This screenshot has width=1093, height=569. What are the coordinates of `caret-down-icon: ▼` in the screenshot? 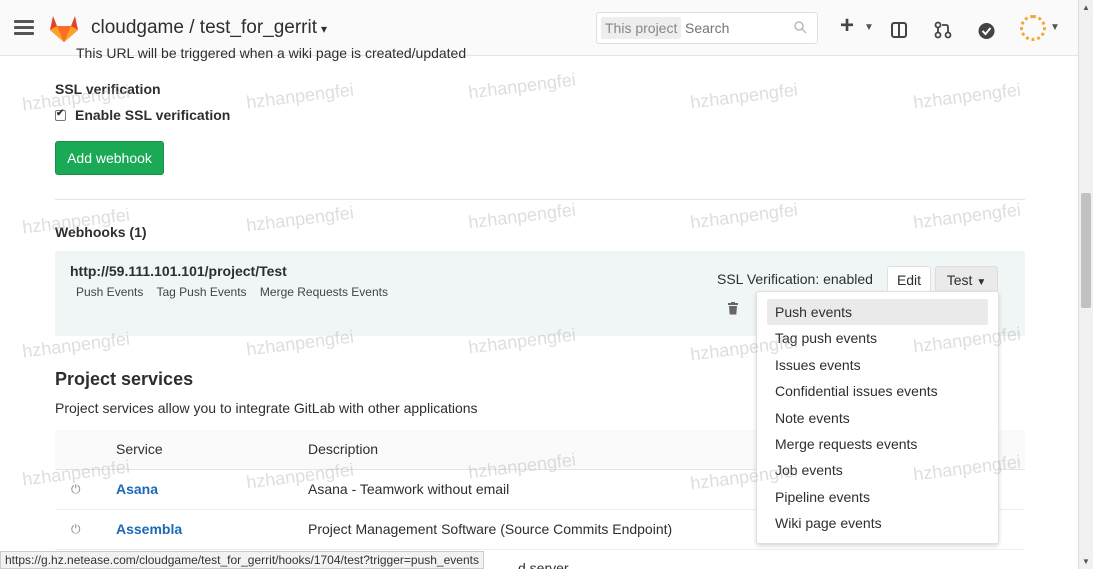 It's located at (981, 282).